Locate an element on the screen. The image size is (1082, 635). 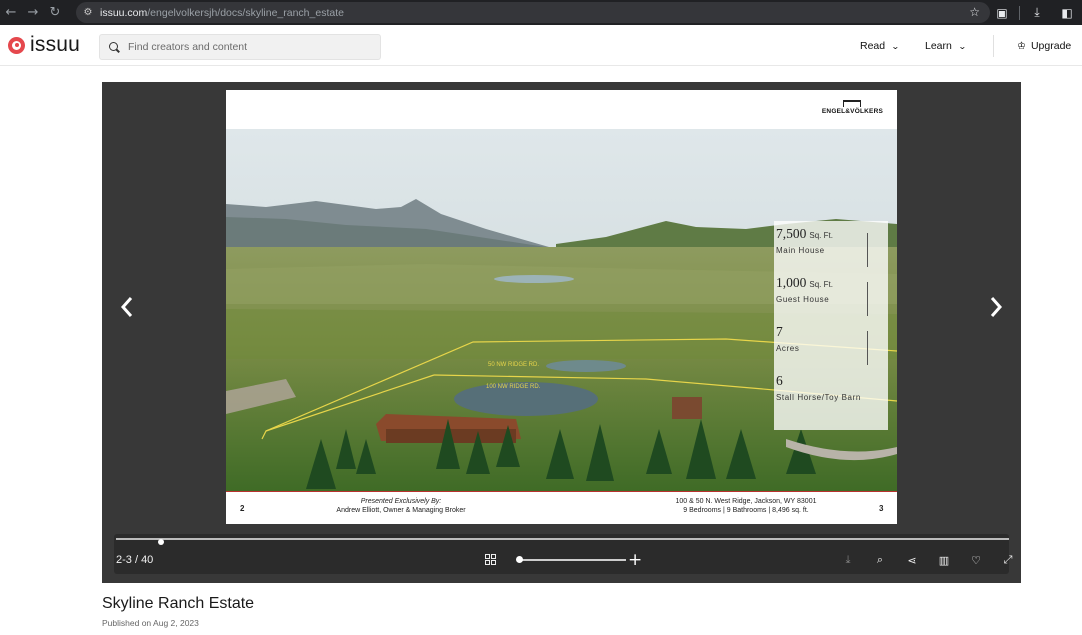
stat-acres: 7 Acres is located at coordinates (832, 347).